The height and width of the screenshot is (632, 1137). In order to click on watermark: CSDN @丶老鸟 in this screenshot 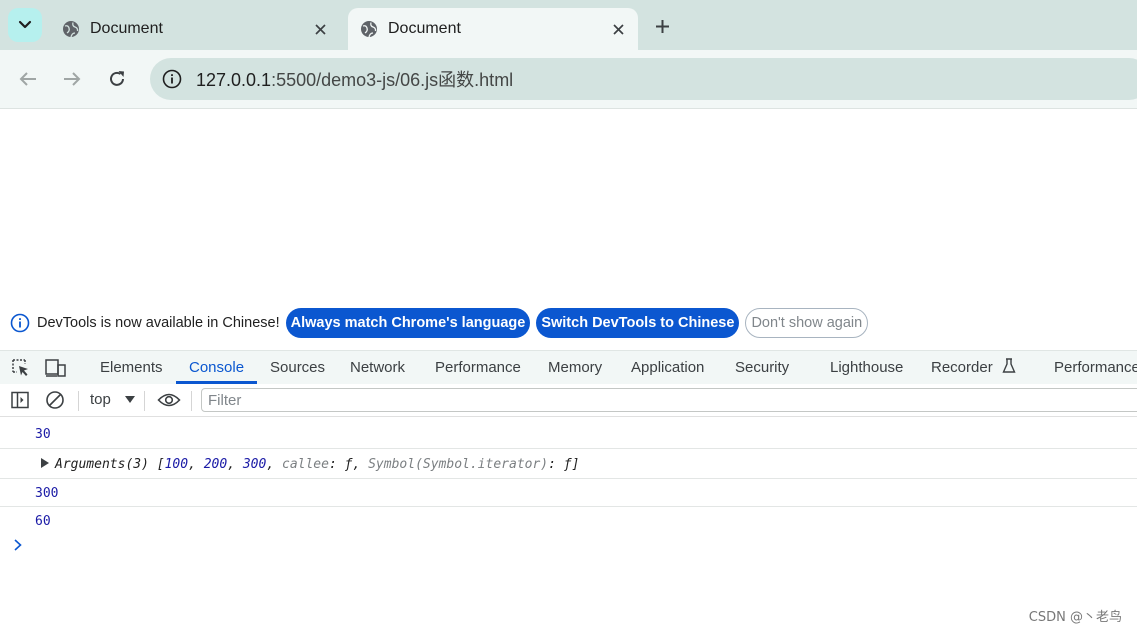, I will do `click(1075, 617)`.